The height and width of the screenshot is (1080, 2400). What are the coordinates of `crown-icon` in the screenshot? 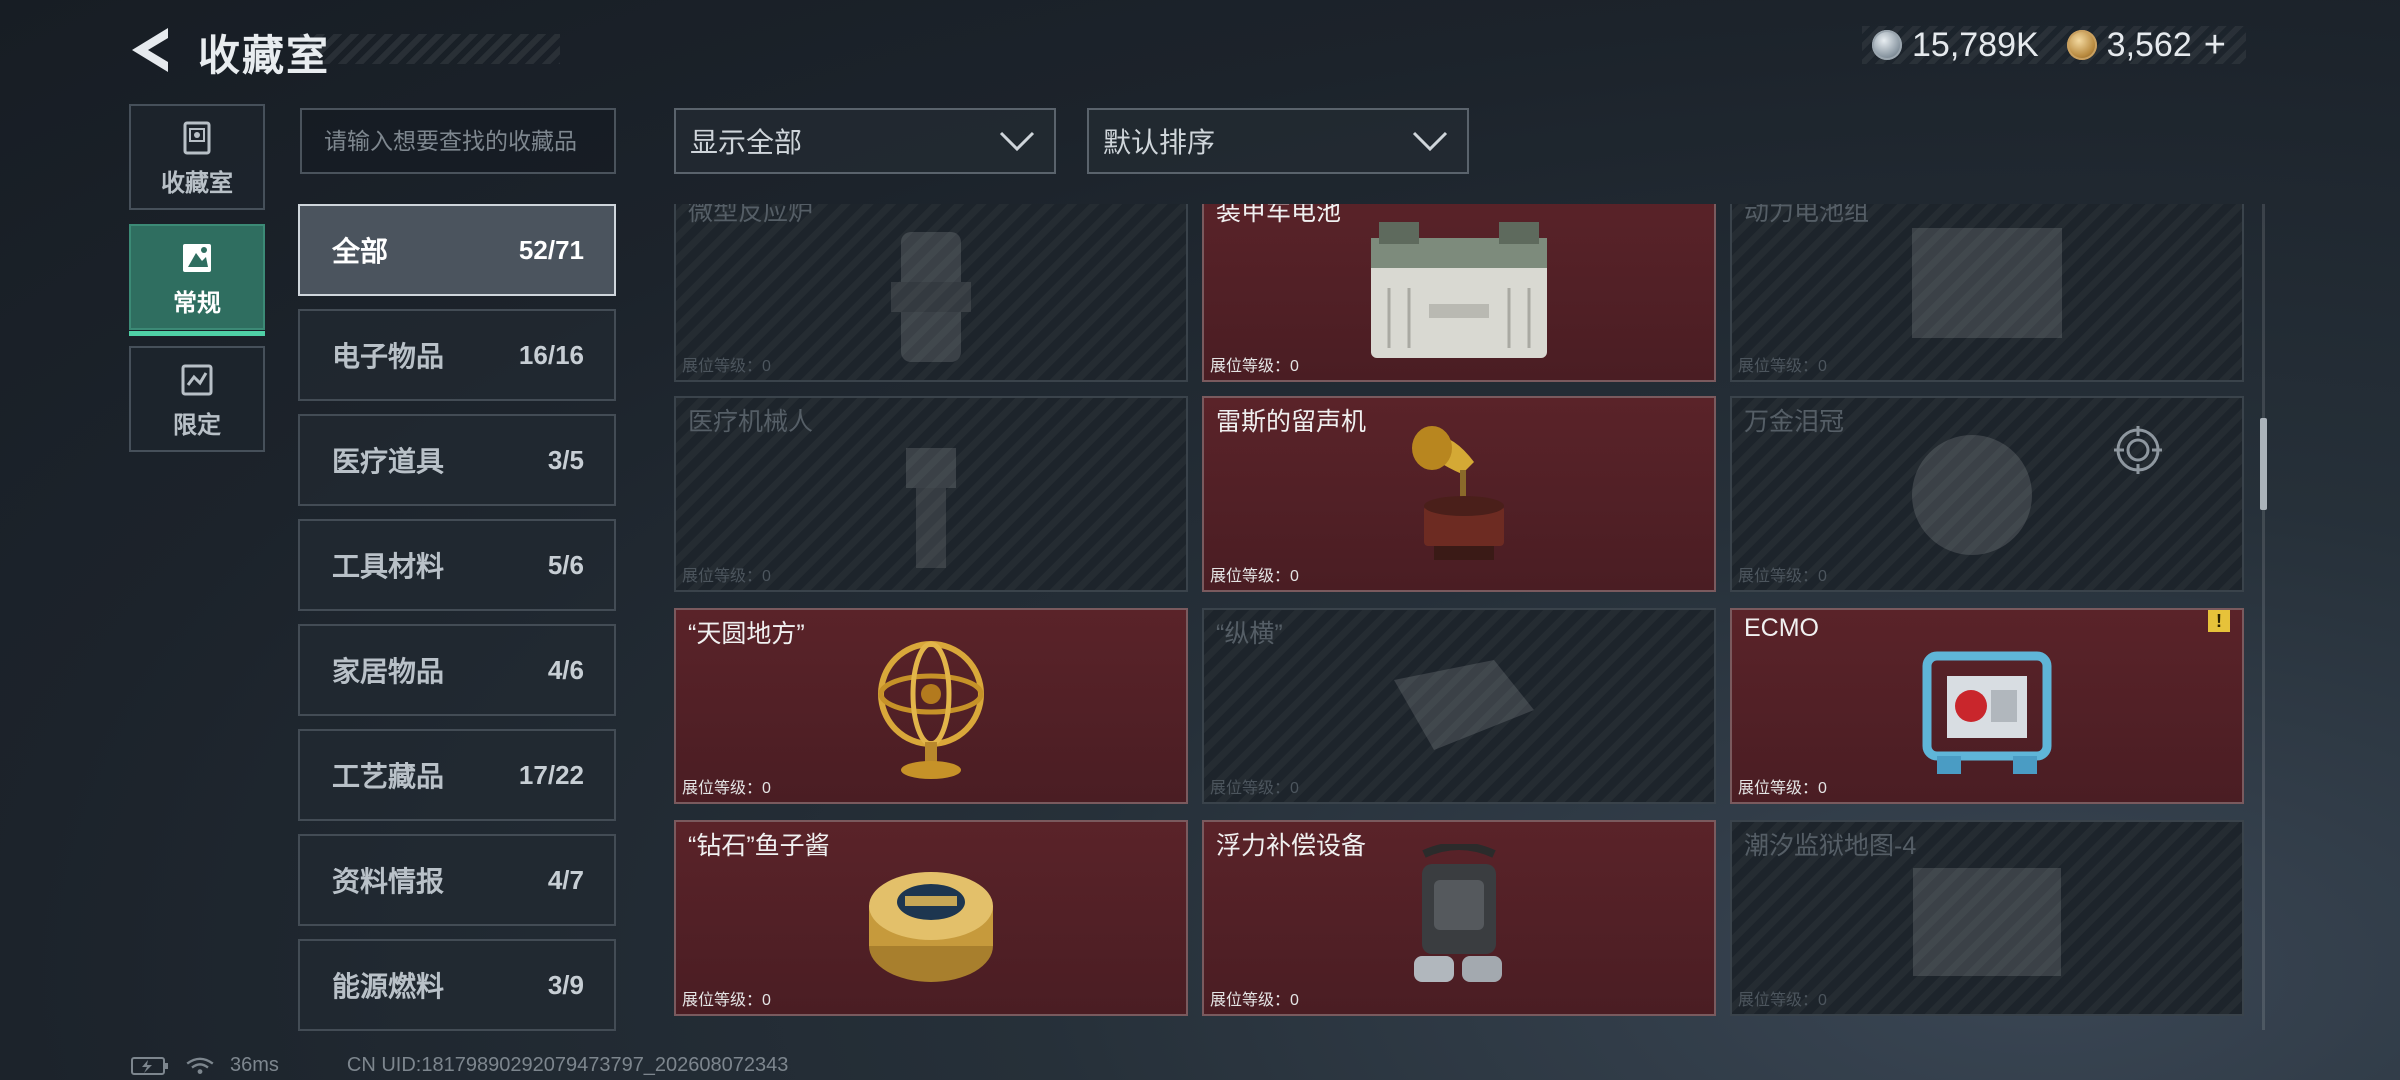 It's located at (1971, 495).